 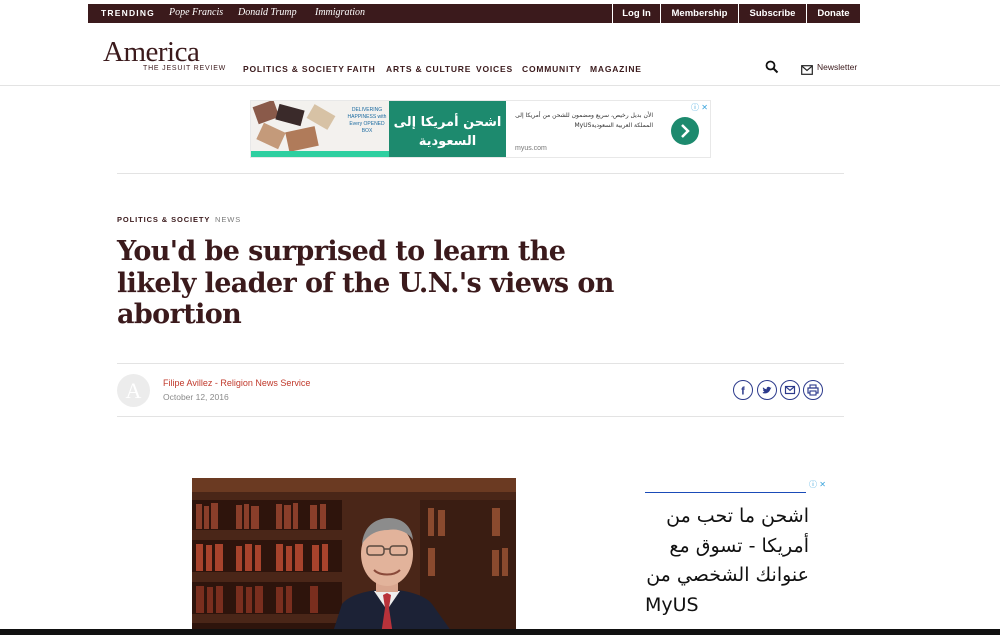 I want to click on author-byline: Filipe Avillez - Religion News Service, so click(x=236, y=383).